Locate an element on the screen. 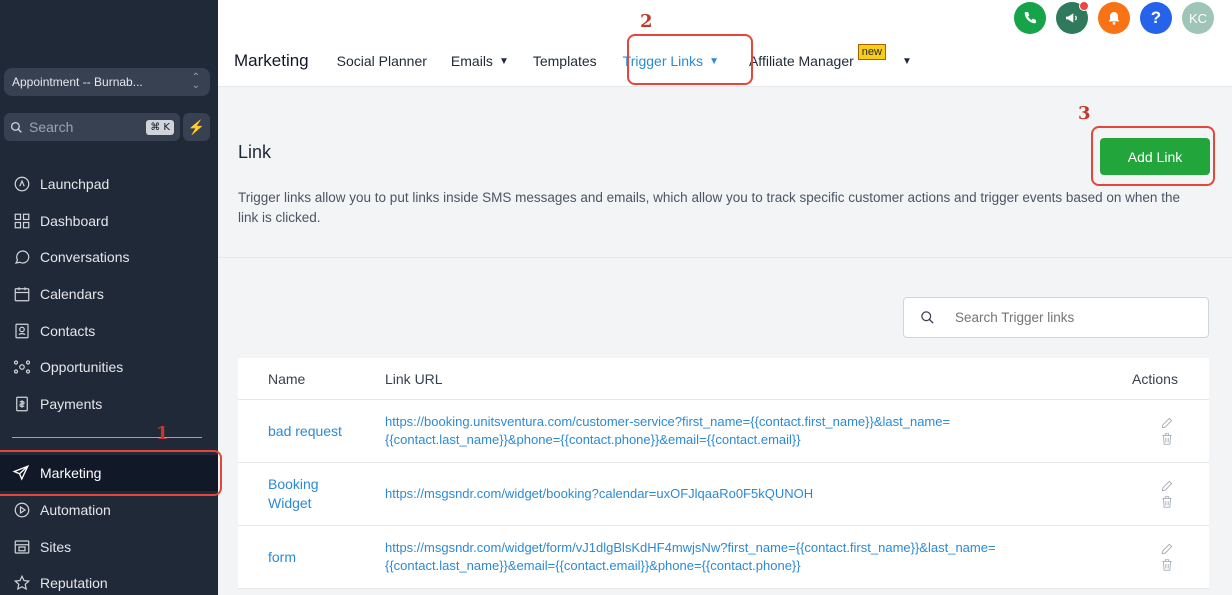  tab-emails: Emails ▼ is located at coordinates (480, 61).